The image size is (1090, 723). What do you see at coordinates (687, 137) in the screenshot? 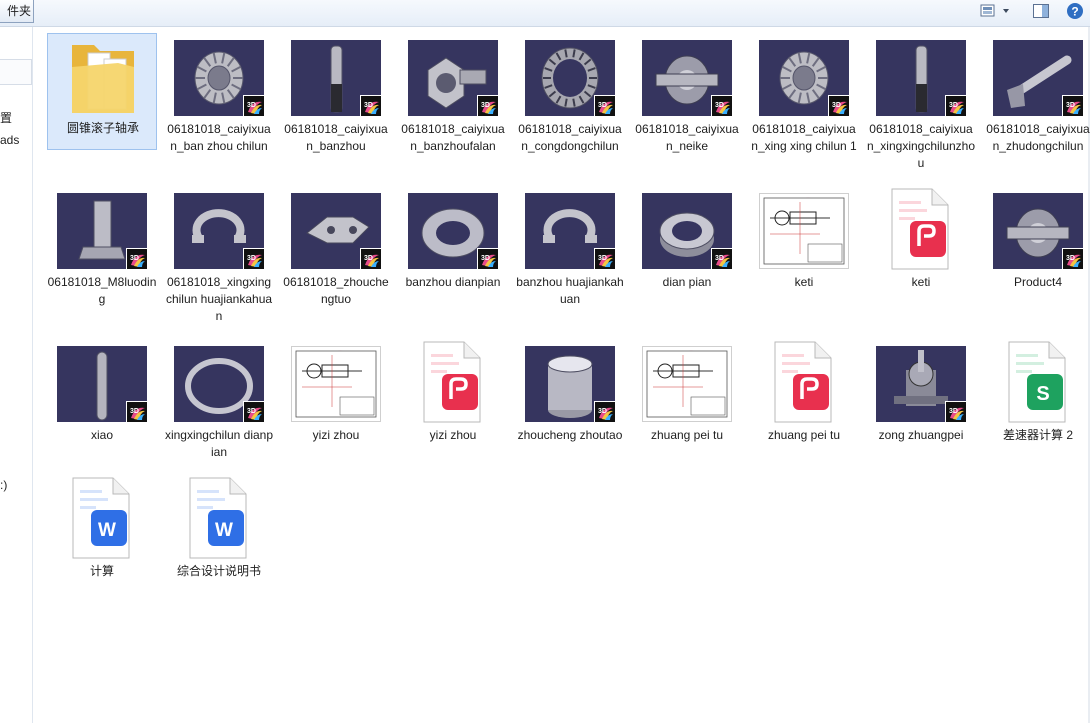
I see `file-name-label: 06181018_caiyixuan_neike` at bounding box center [687, 137].